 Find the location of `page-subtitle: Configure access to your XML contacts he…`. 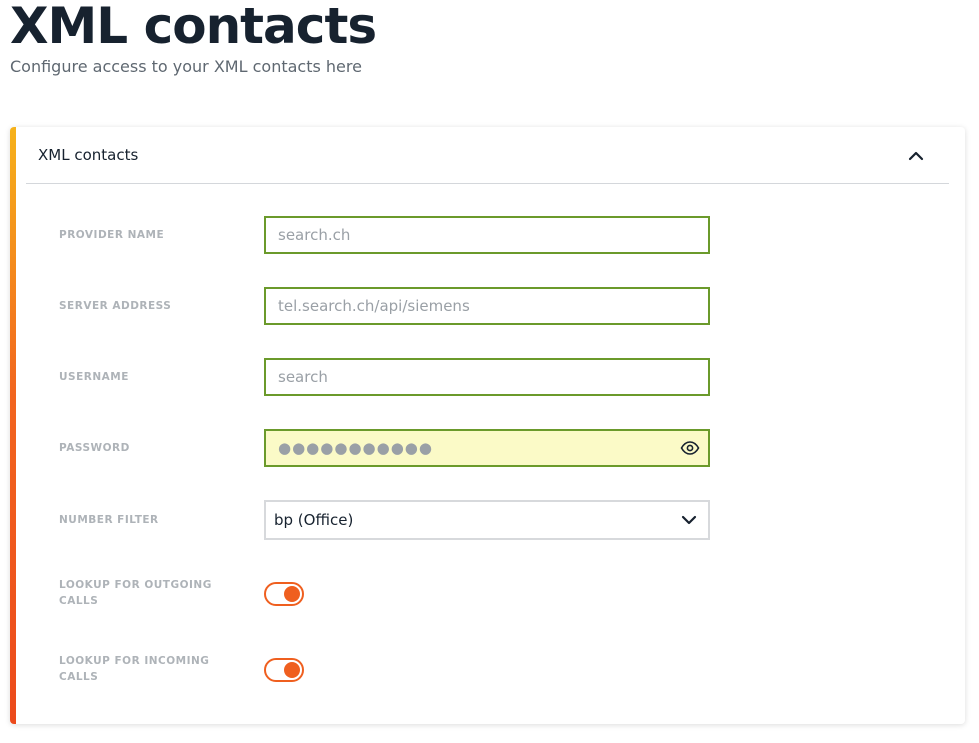

page-subtitle: Configure access to your XML contacts he… is located at coordinates (186, 66).